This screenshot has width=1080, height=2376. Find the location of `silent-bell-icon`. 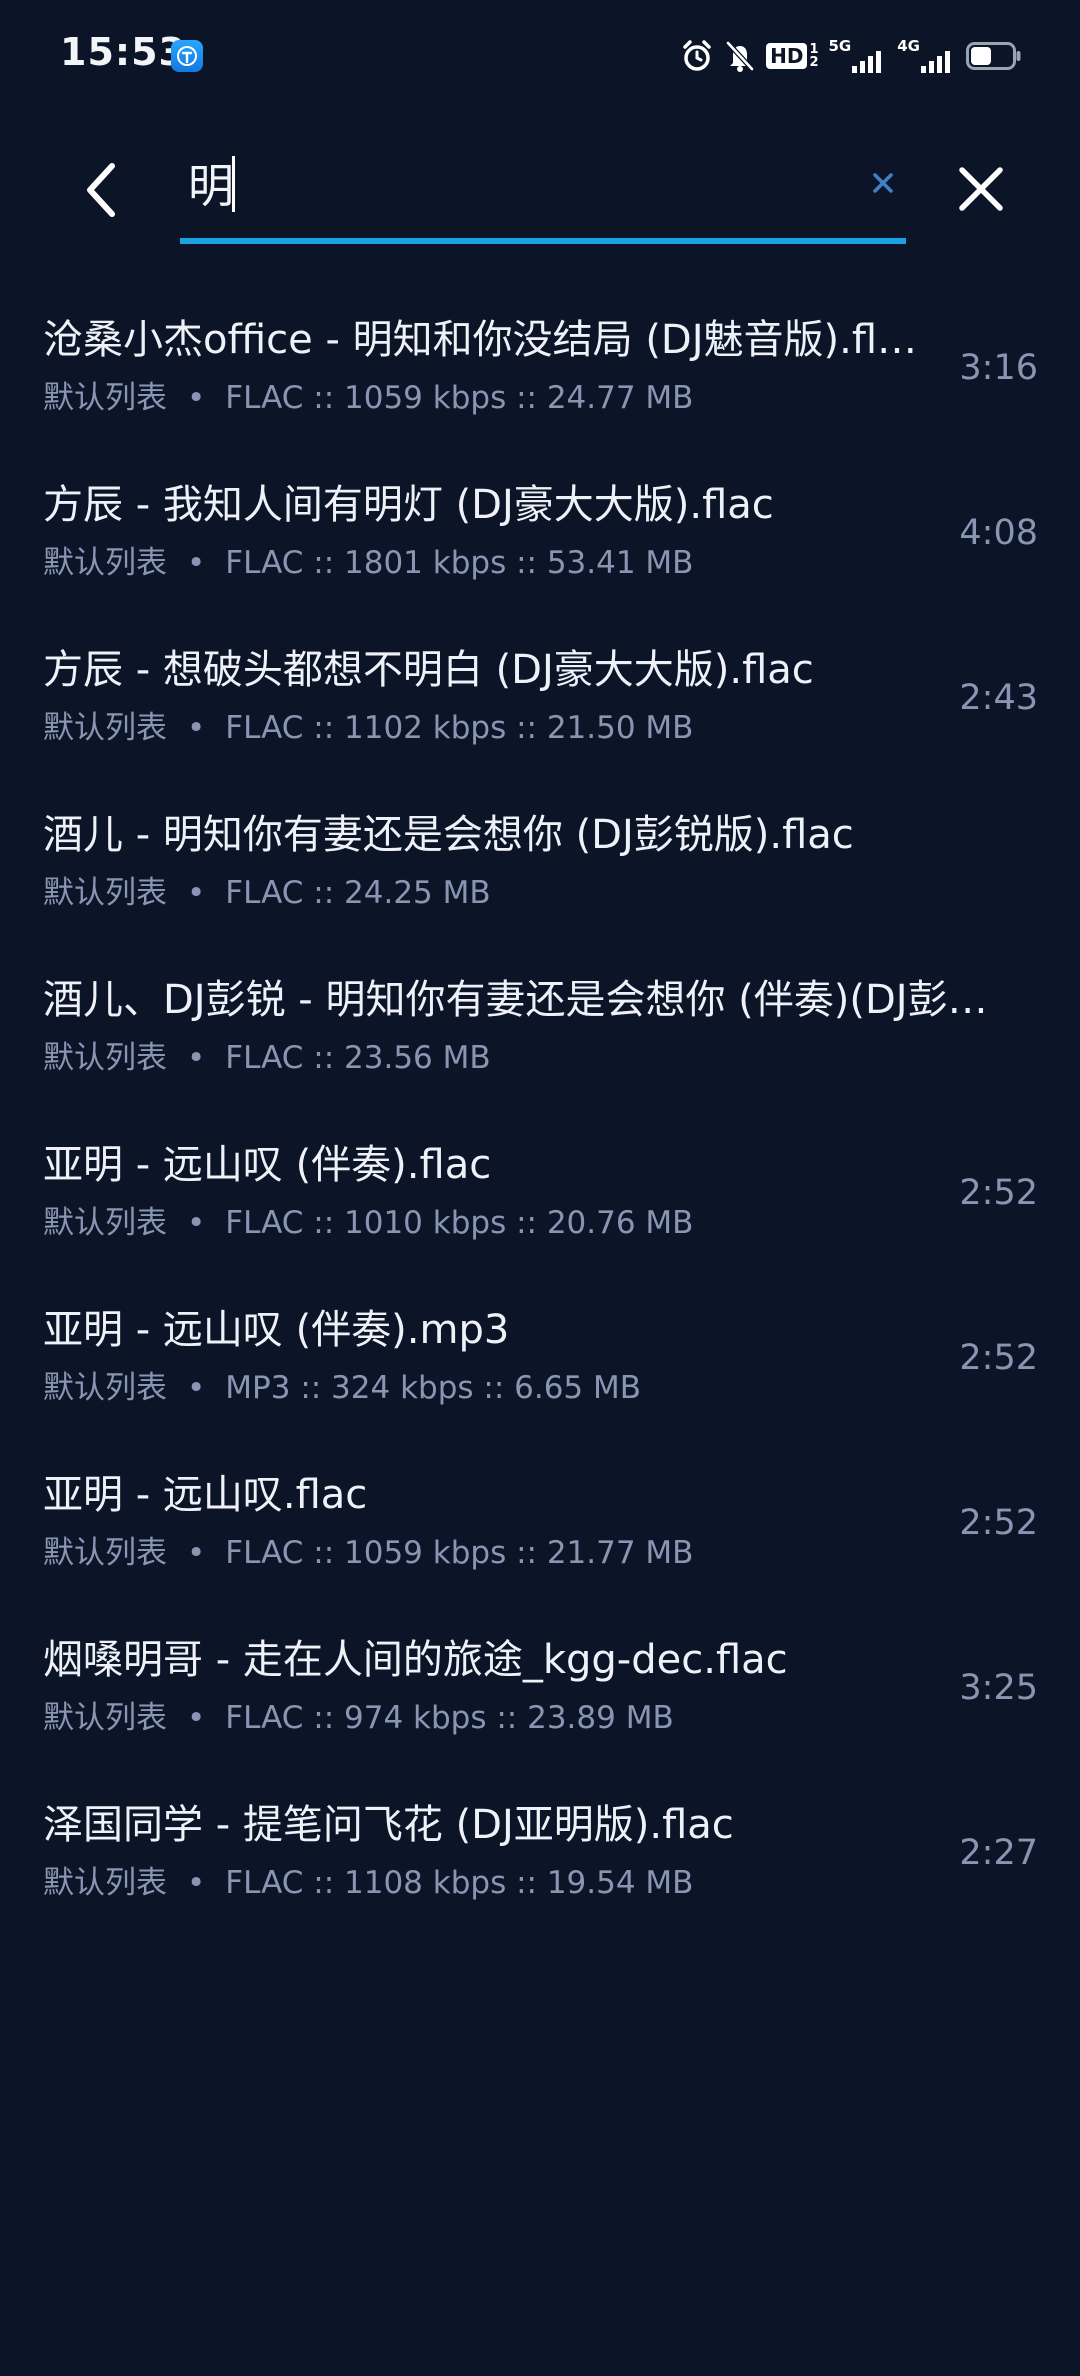

silent-bell-icon is located at coordinates (740, 56).